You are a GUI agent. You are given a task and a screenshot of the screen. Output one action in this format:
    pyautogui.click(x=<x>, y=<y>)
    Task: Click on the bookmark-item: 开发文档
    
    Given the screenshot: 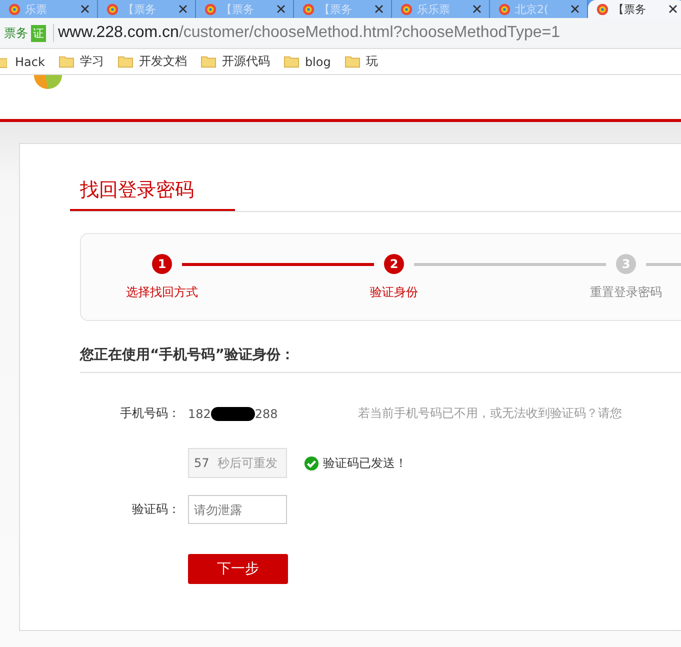 What is the action you would take?
    pyautogui.click(x=152, y=61)
    